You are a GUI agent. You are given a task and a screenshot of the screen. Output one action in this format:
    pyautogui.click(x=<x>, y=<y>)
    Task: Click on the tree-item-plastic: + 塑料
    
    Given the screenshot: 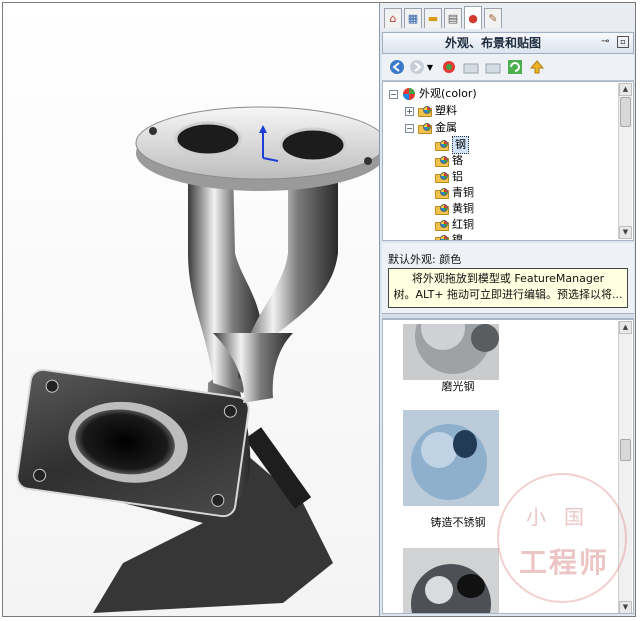 What is the action you would take?
    pyautogui.click(x=431, y=111)
    